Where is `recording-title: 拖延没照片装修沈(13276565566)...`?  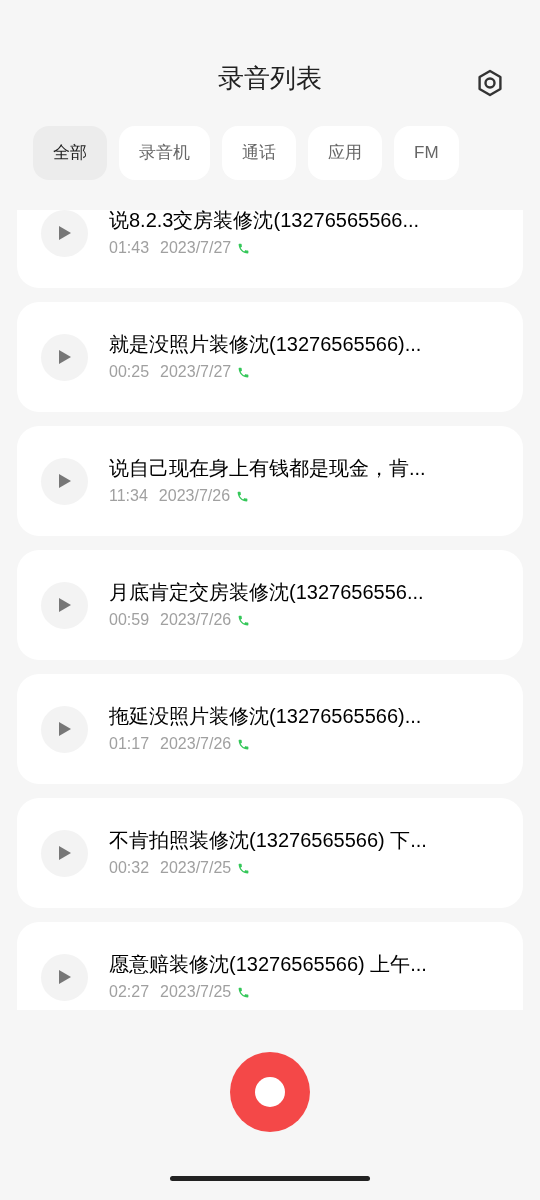 recording-title: 拖延没照片装修沈(13276565566)... is located at coordinates (265, 716).